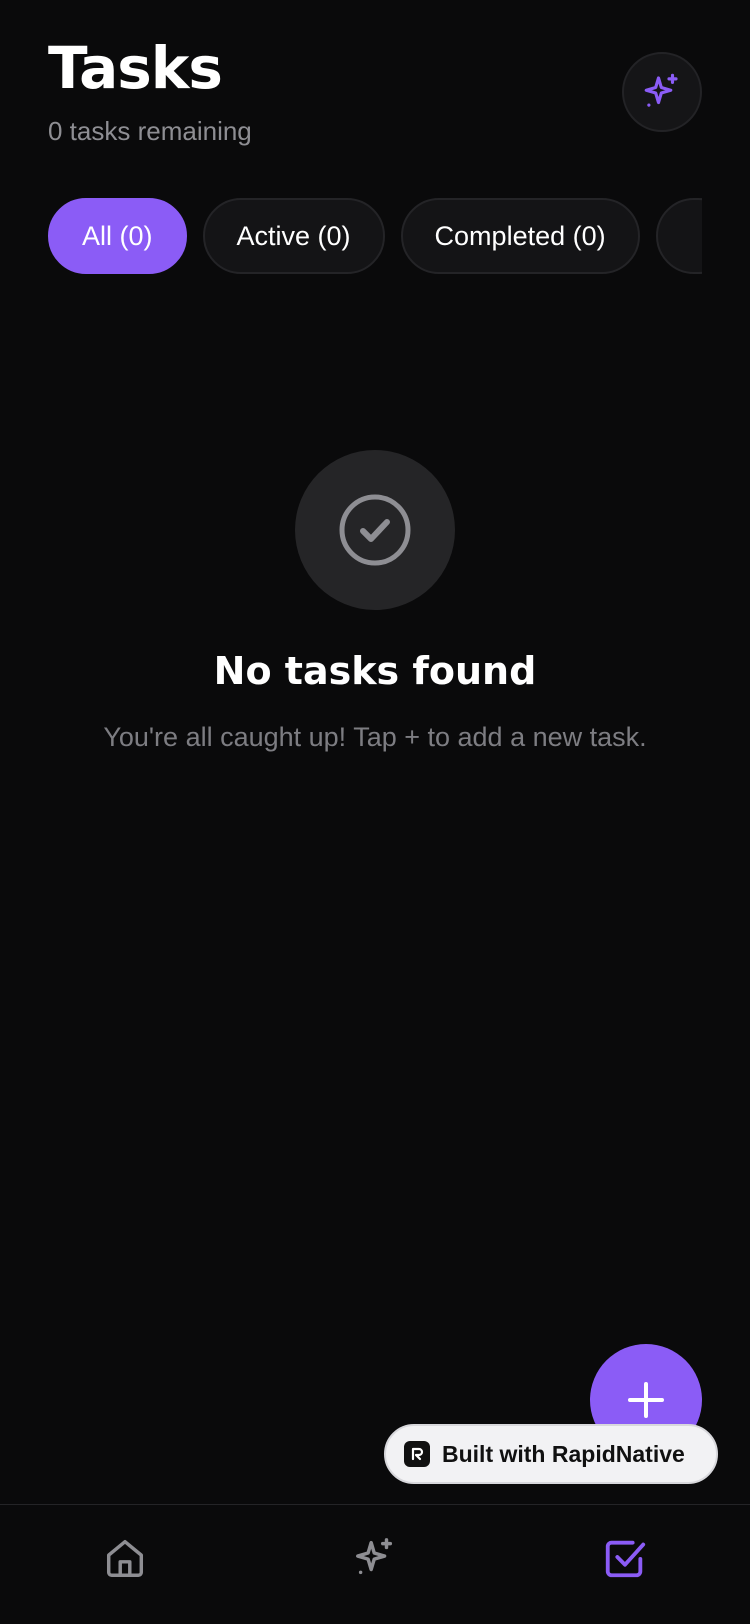 The height and width of the screenshot is (1624, 750). I want to click on tab-tasks, so click(625, 1564).